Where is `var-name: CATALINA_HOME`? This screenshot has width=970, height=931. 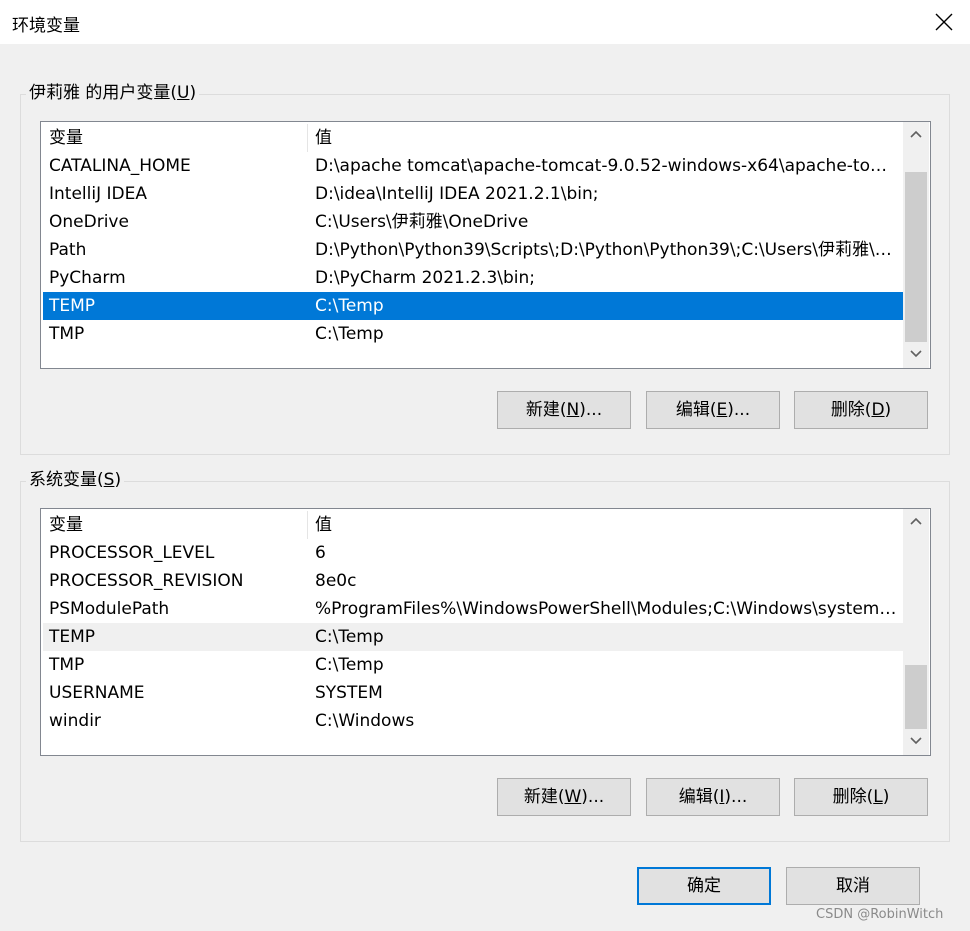
var-name: CATALINA_HOME is located at coordinates (120, 166).